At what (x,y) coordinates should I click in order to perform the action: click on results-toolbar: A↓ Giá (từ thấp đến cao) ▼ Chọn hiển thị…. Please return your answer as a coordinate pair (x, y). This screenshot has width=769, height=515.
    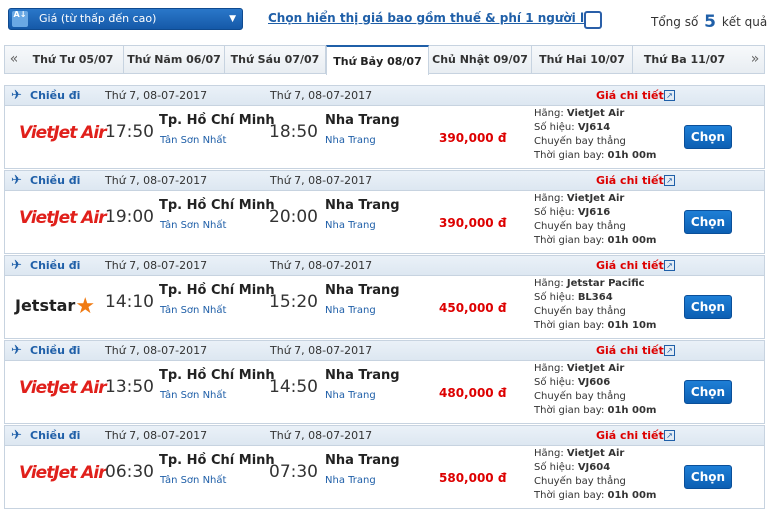
    Looking at the image, I should click on (384, 20).